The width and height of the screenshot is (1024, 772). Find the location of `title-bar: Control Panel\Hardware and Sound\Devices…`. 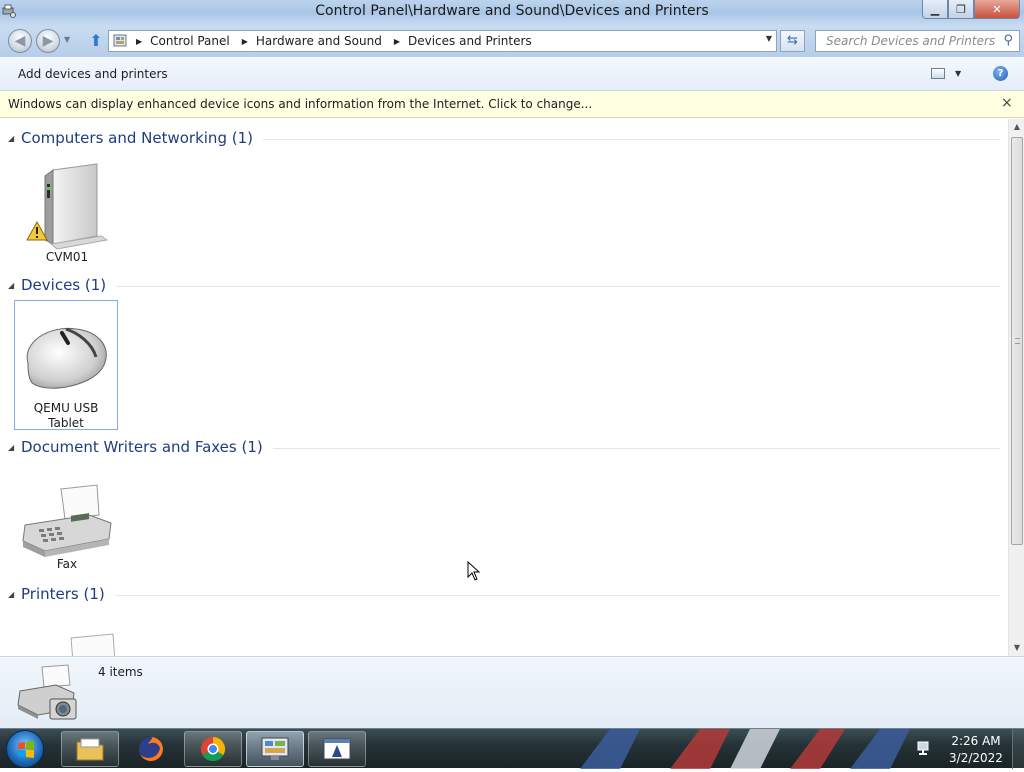

title-bar: Control Panel\Hardware and Sound\Devices… is located at coordinates (512, 12).